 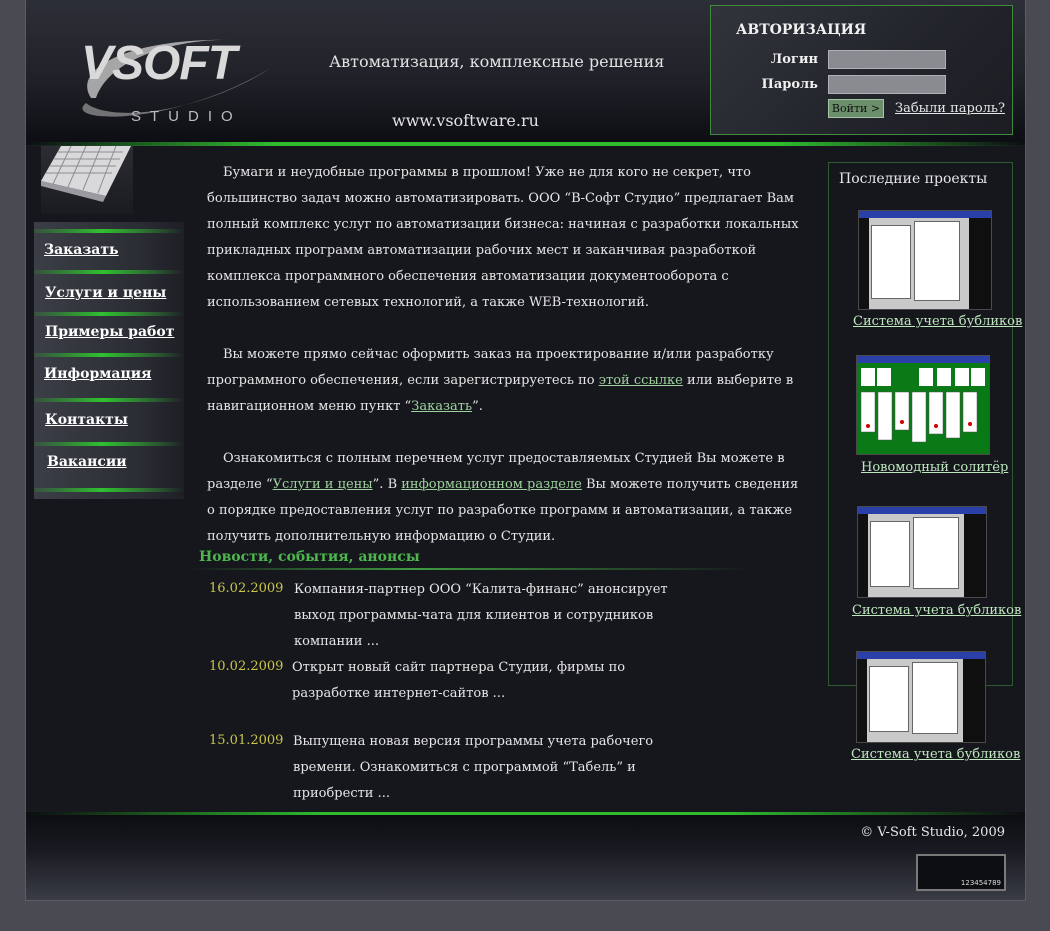 What do you see at coordinates (387, 484) in the screenshot?
I see `intro-text-3b: ”. В` at bounding box center [387, 484].